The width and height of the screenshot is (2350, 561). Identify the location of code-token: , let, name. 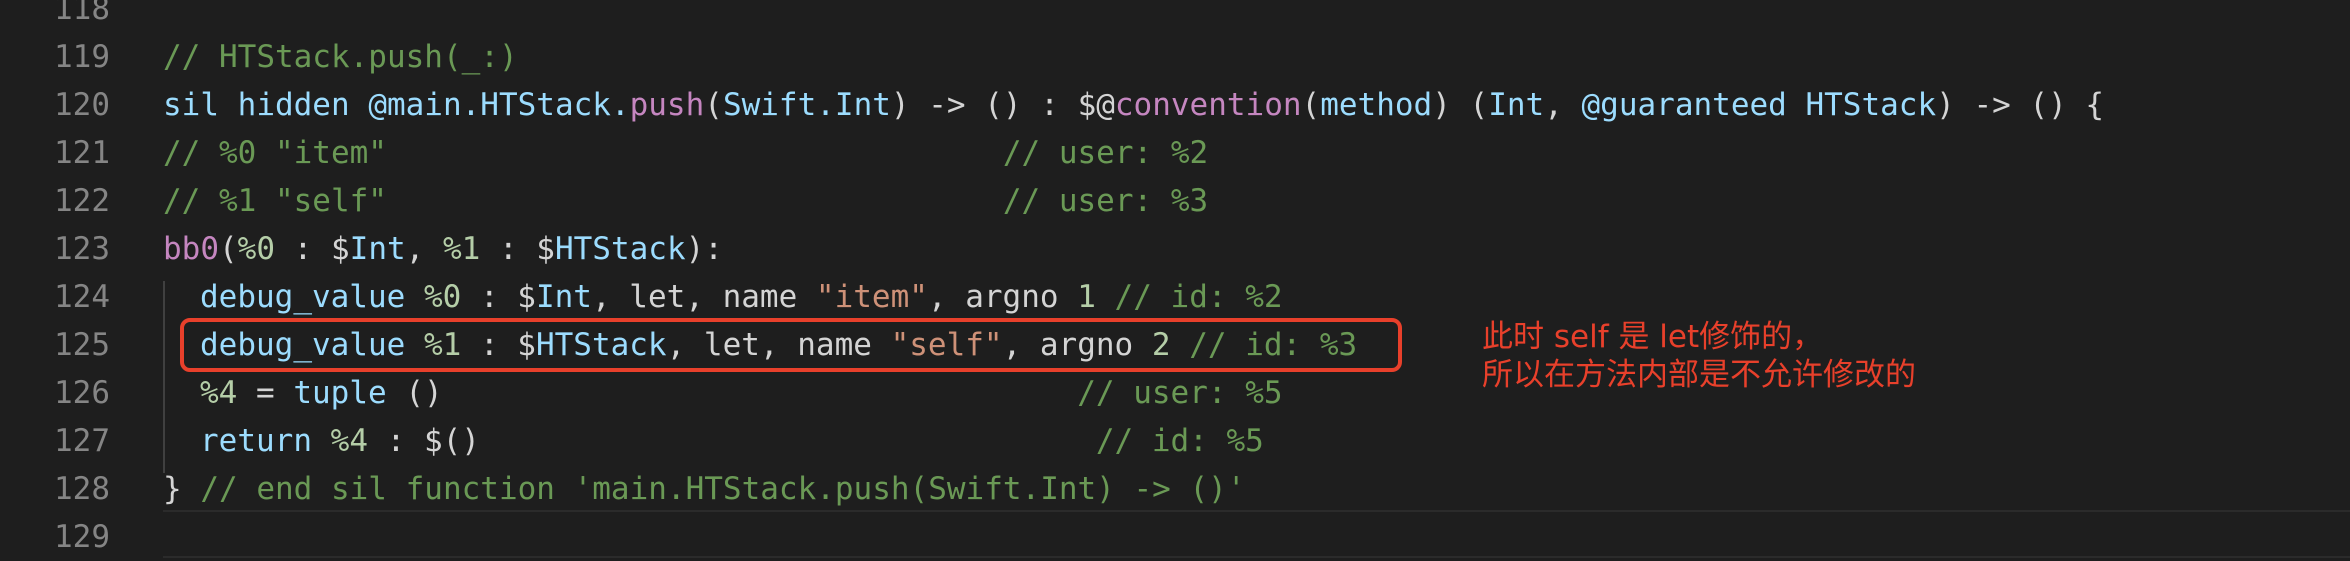
(703, 297).